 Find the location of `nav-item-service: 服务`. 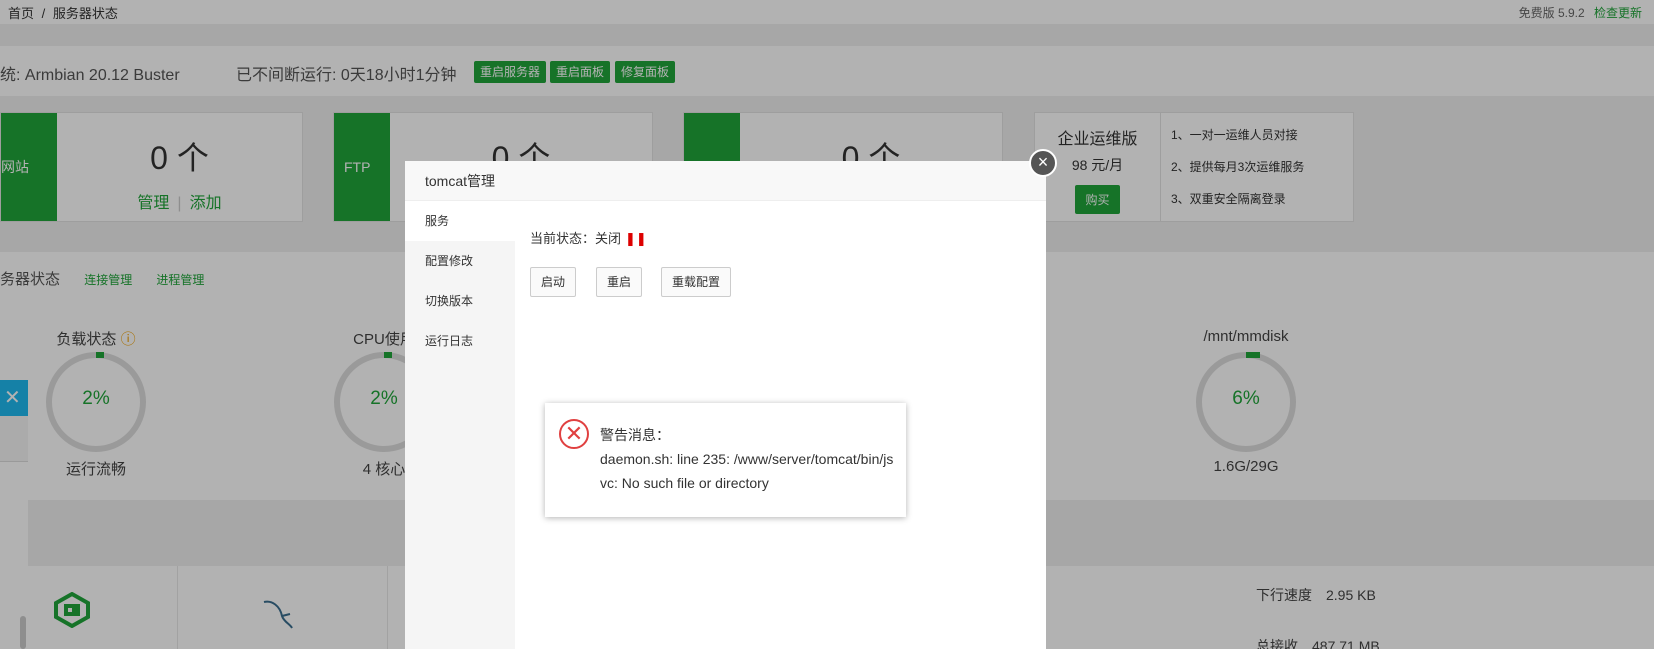

nav-item-service: 服务 is located at coordinates (460, 221).